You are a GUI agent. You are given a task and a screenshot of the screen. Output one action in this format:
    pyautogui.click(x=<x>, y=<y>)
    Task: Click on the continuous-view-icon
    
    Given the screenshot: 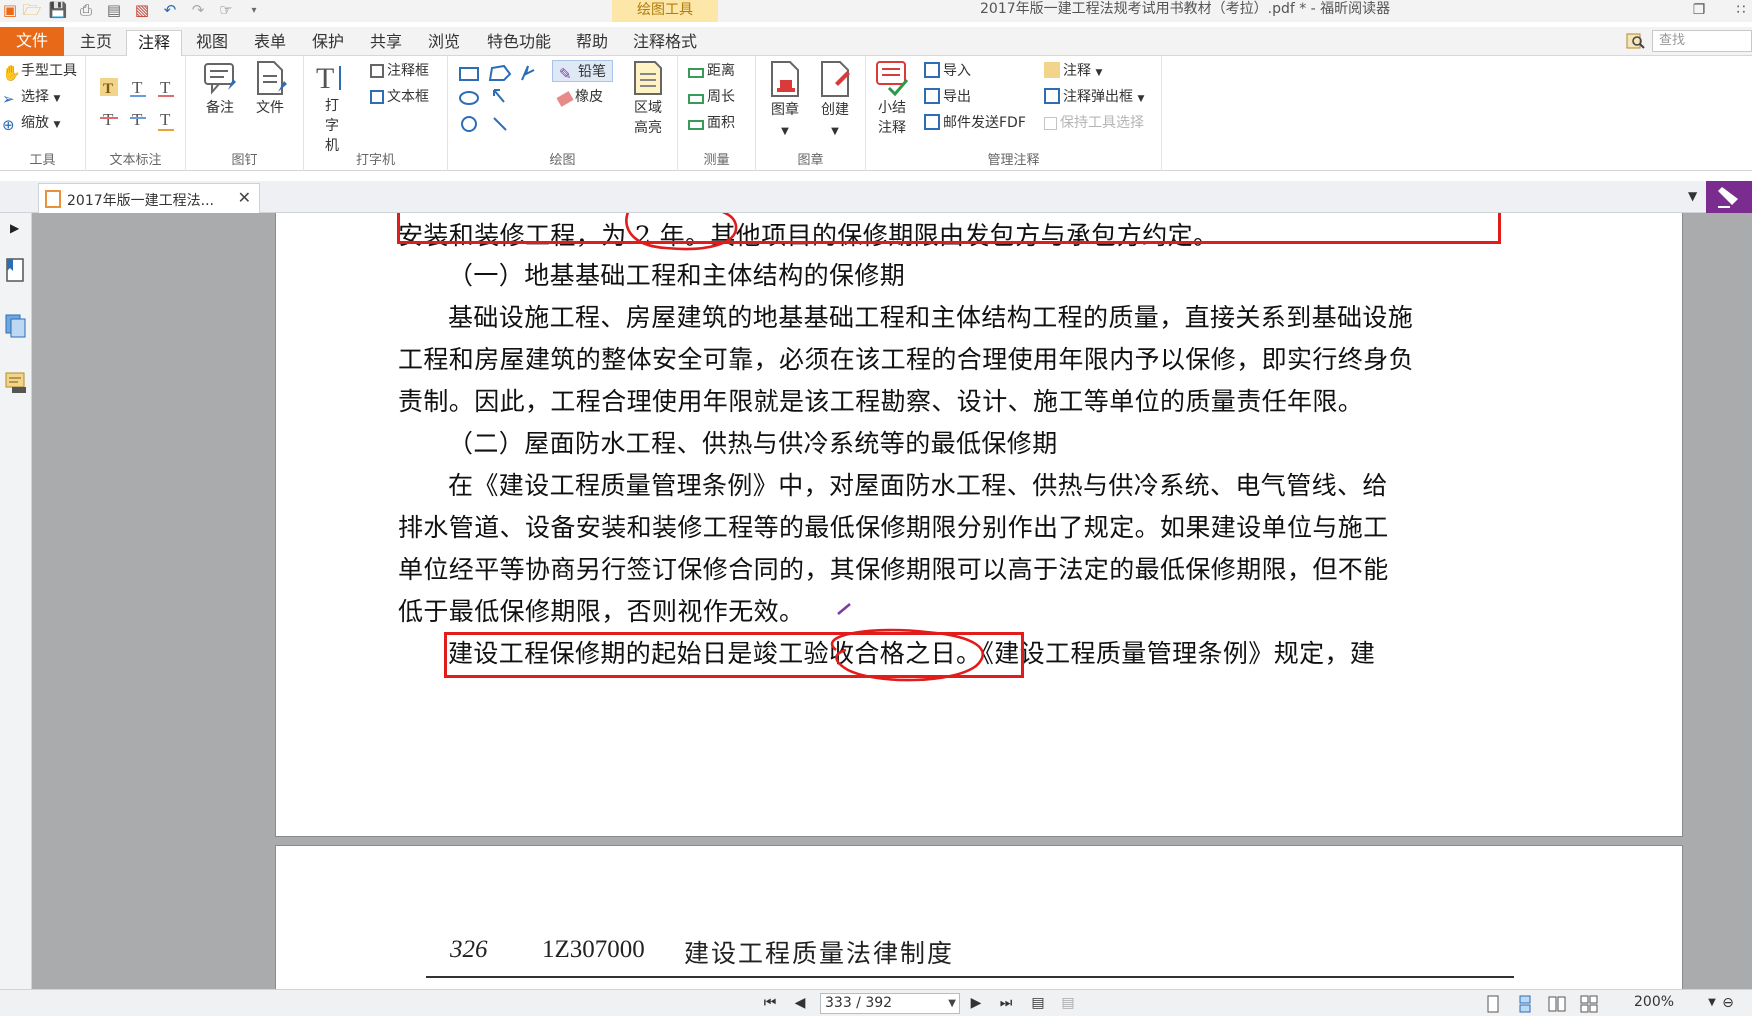 What is the action you would take?
    pyautogui.click(x=1525, y=1004)
    